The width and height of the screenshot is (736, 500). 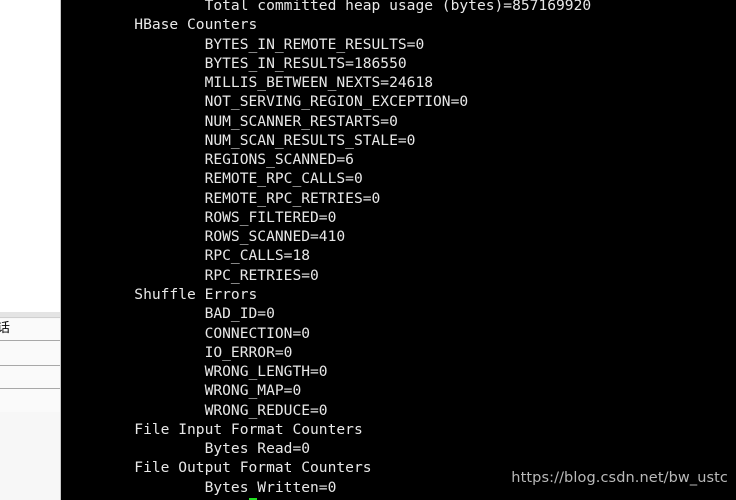 What do you see at coordinates (187, 333) in the screenshot?
I see `terminal-line: CONNECTION=0` at bounding box center [187, 333].